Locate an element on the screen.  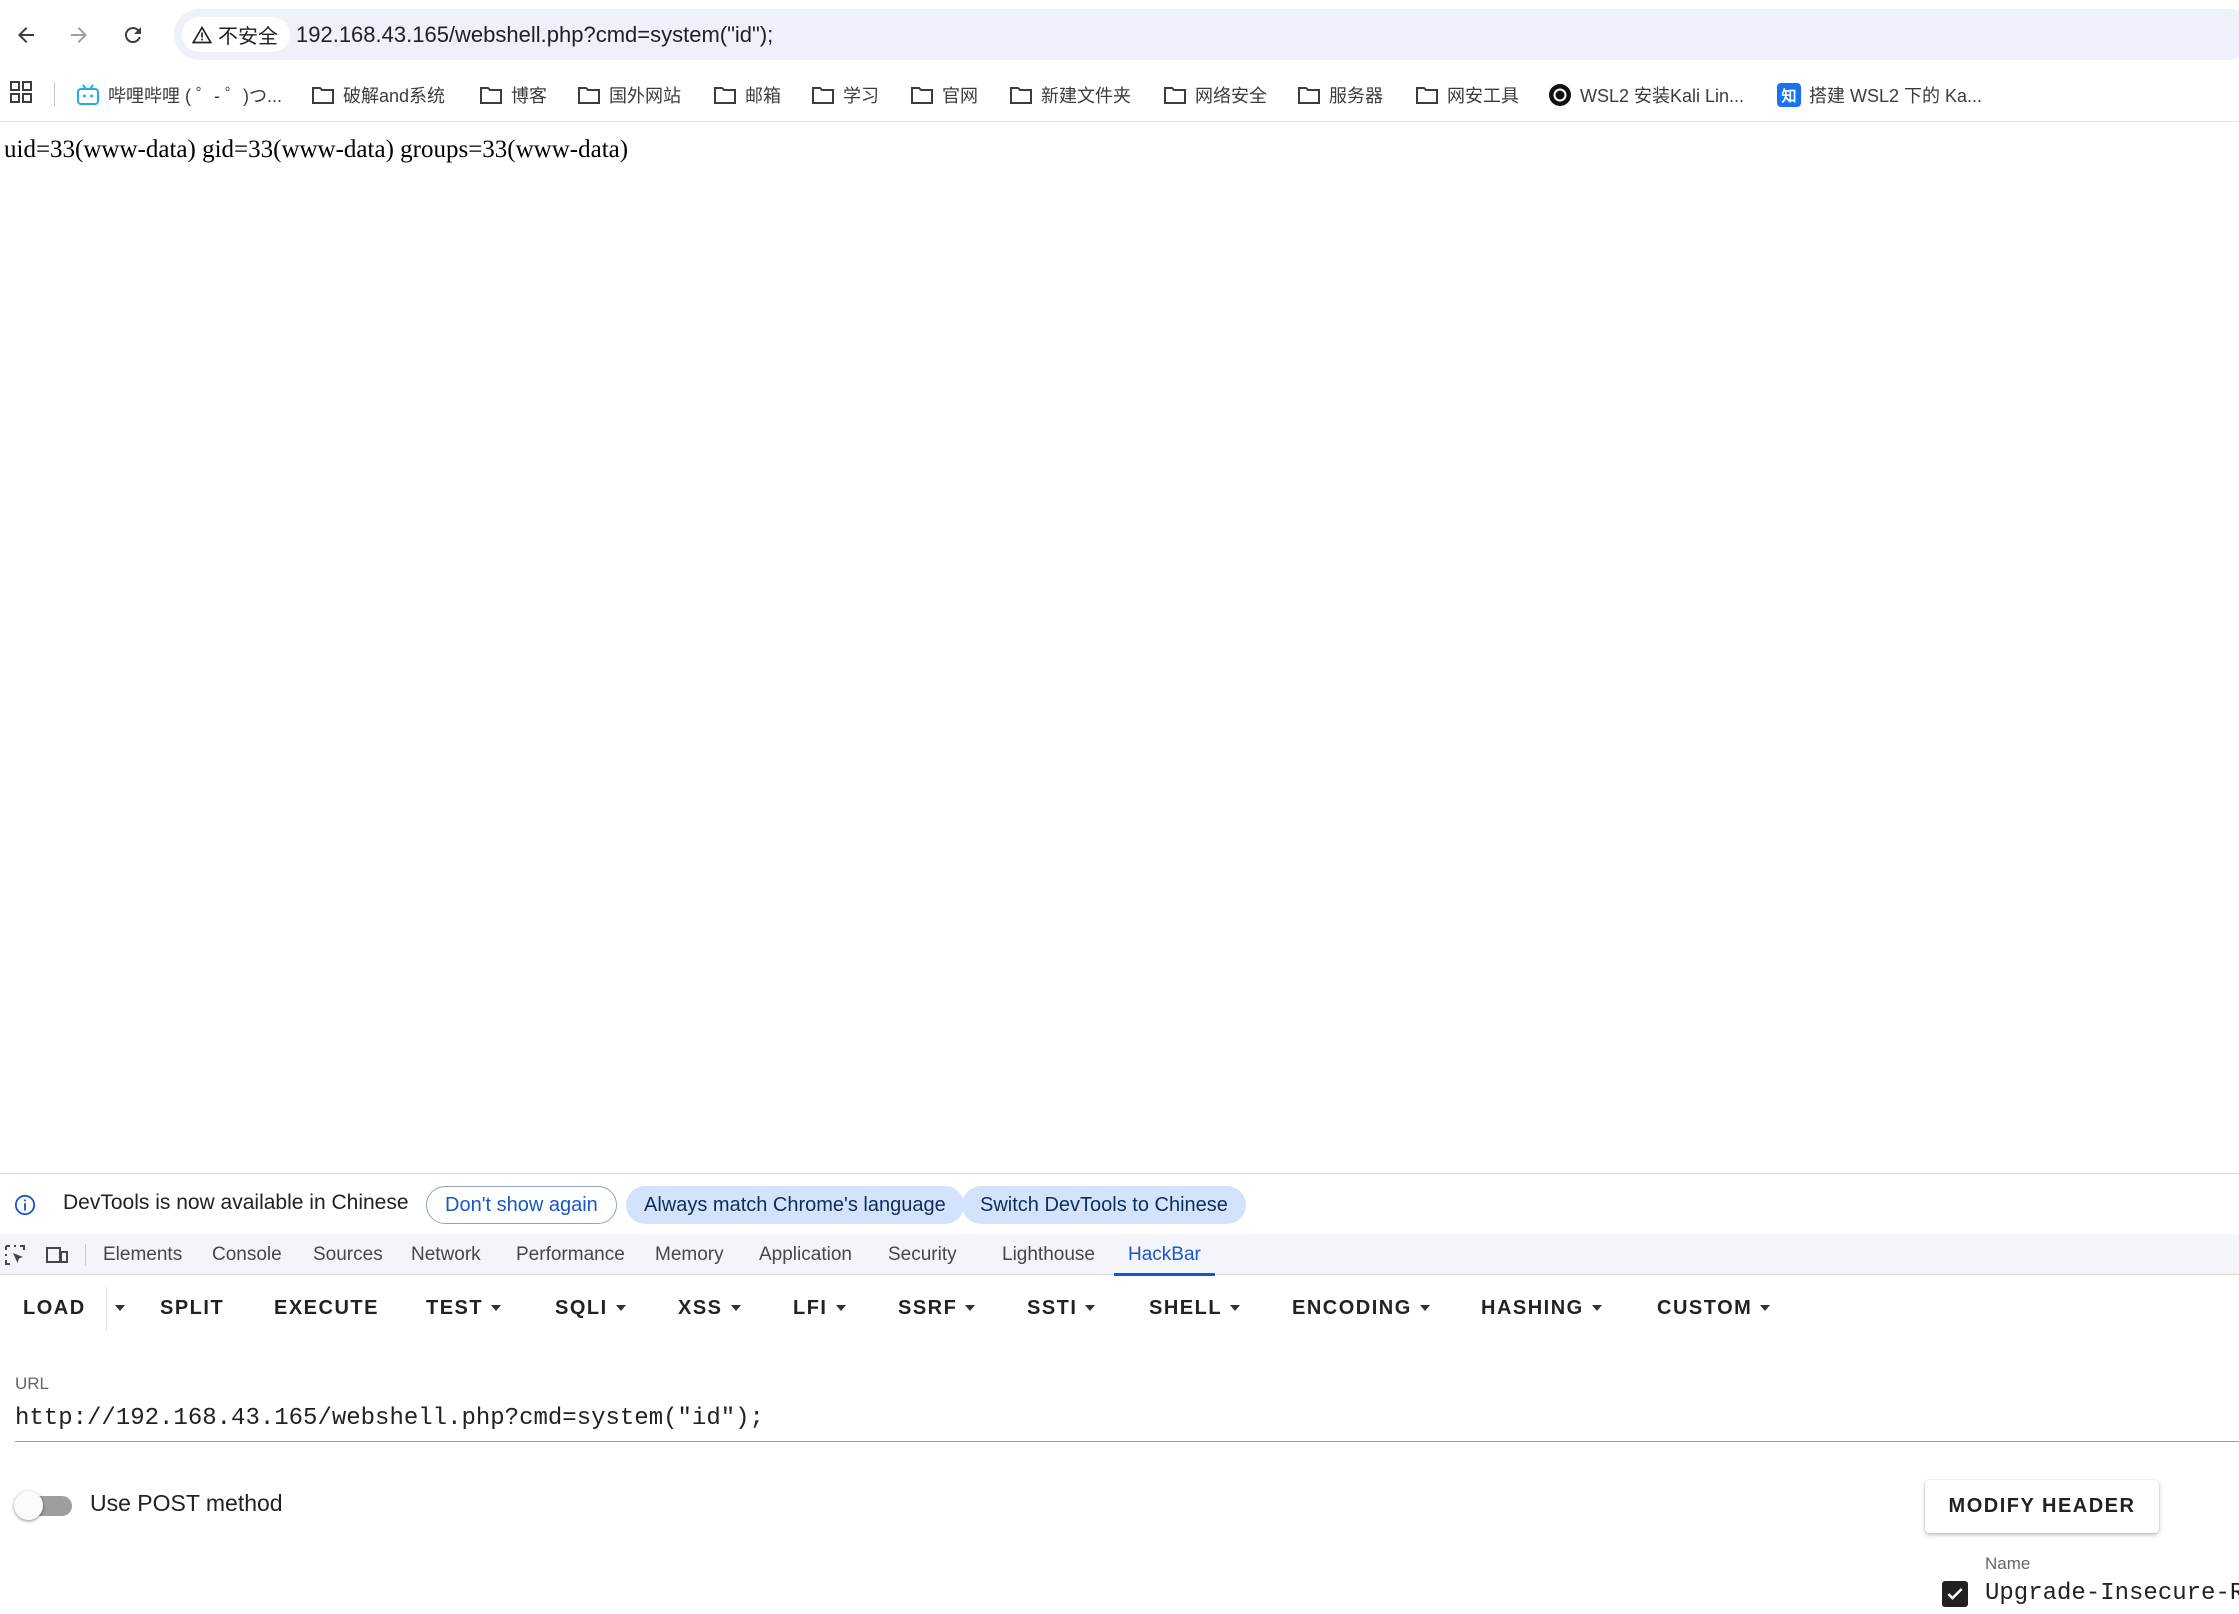
bookmark-folder: 学习 is located at coordinates (845, 95).